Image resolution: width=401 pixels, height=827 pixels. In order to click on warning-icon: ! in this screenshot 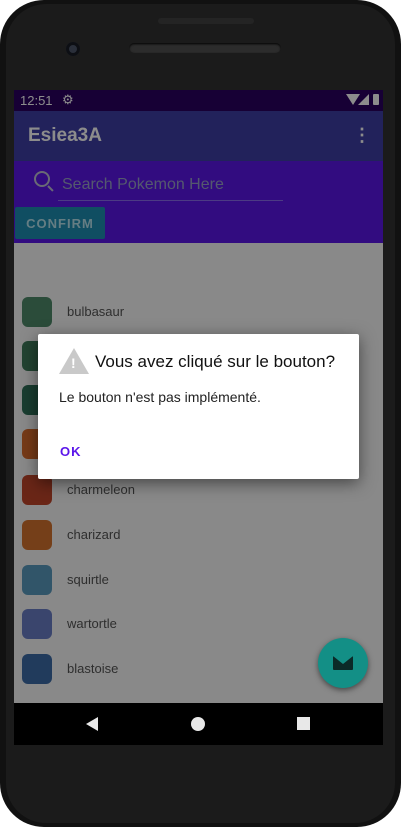, I will do `click(74, 361)`.